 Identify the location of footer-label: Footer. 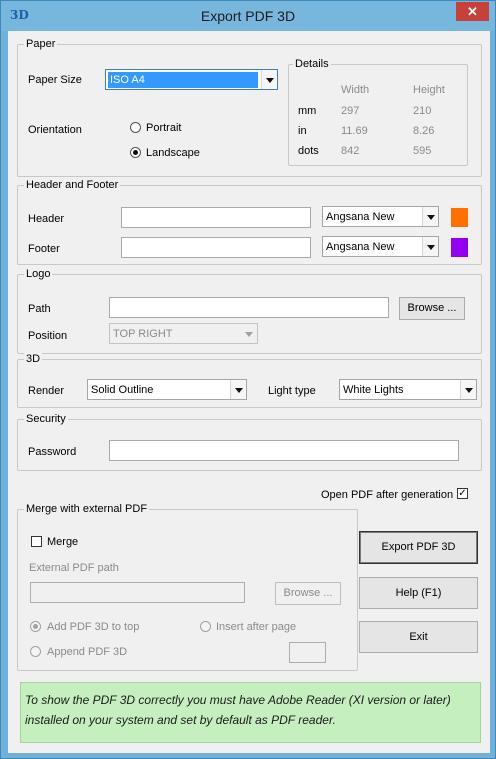
(44, 249).